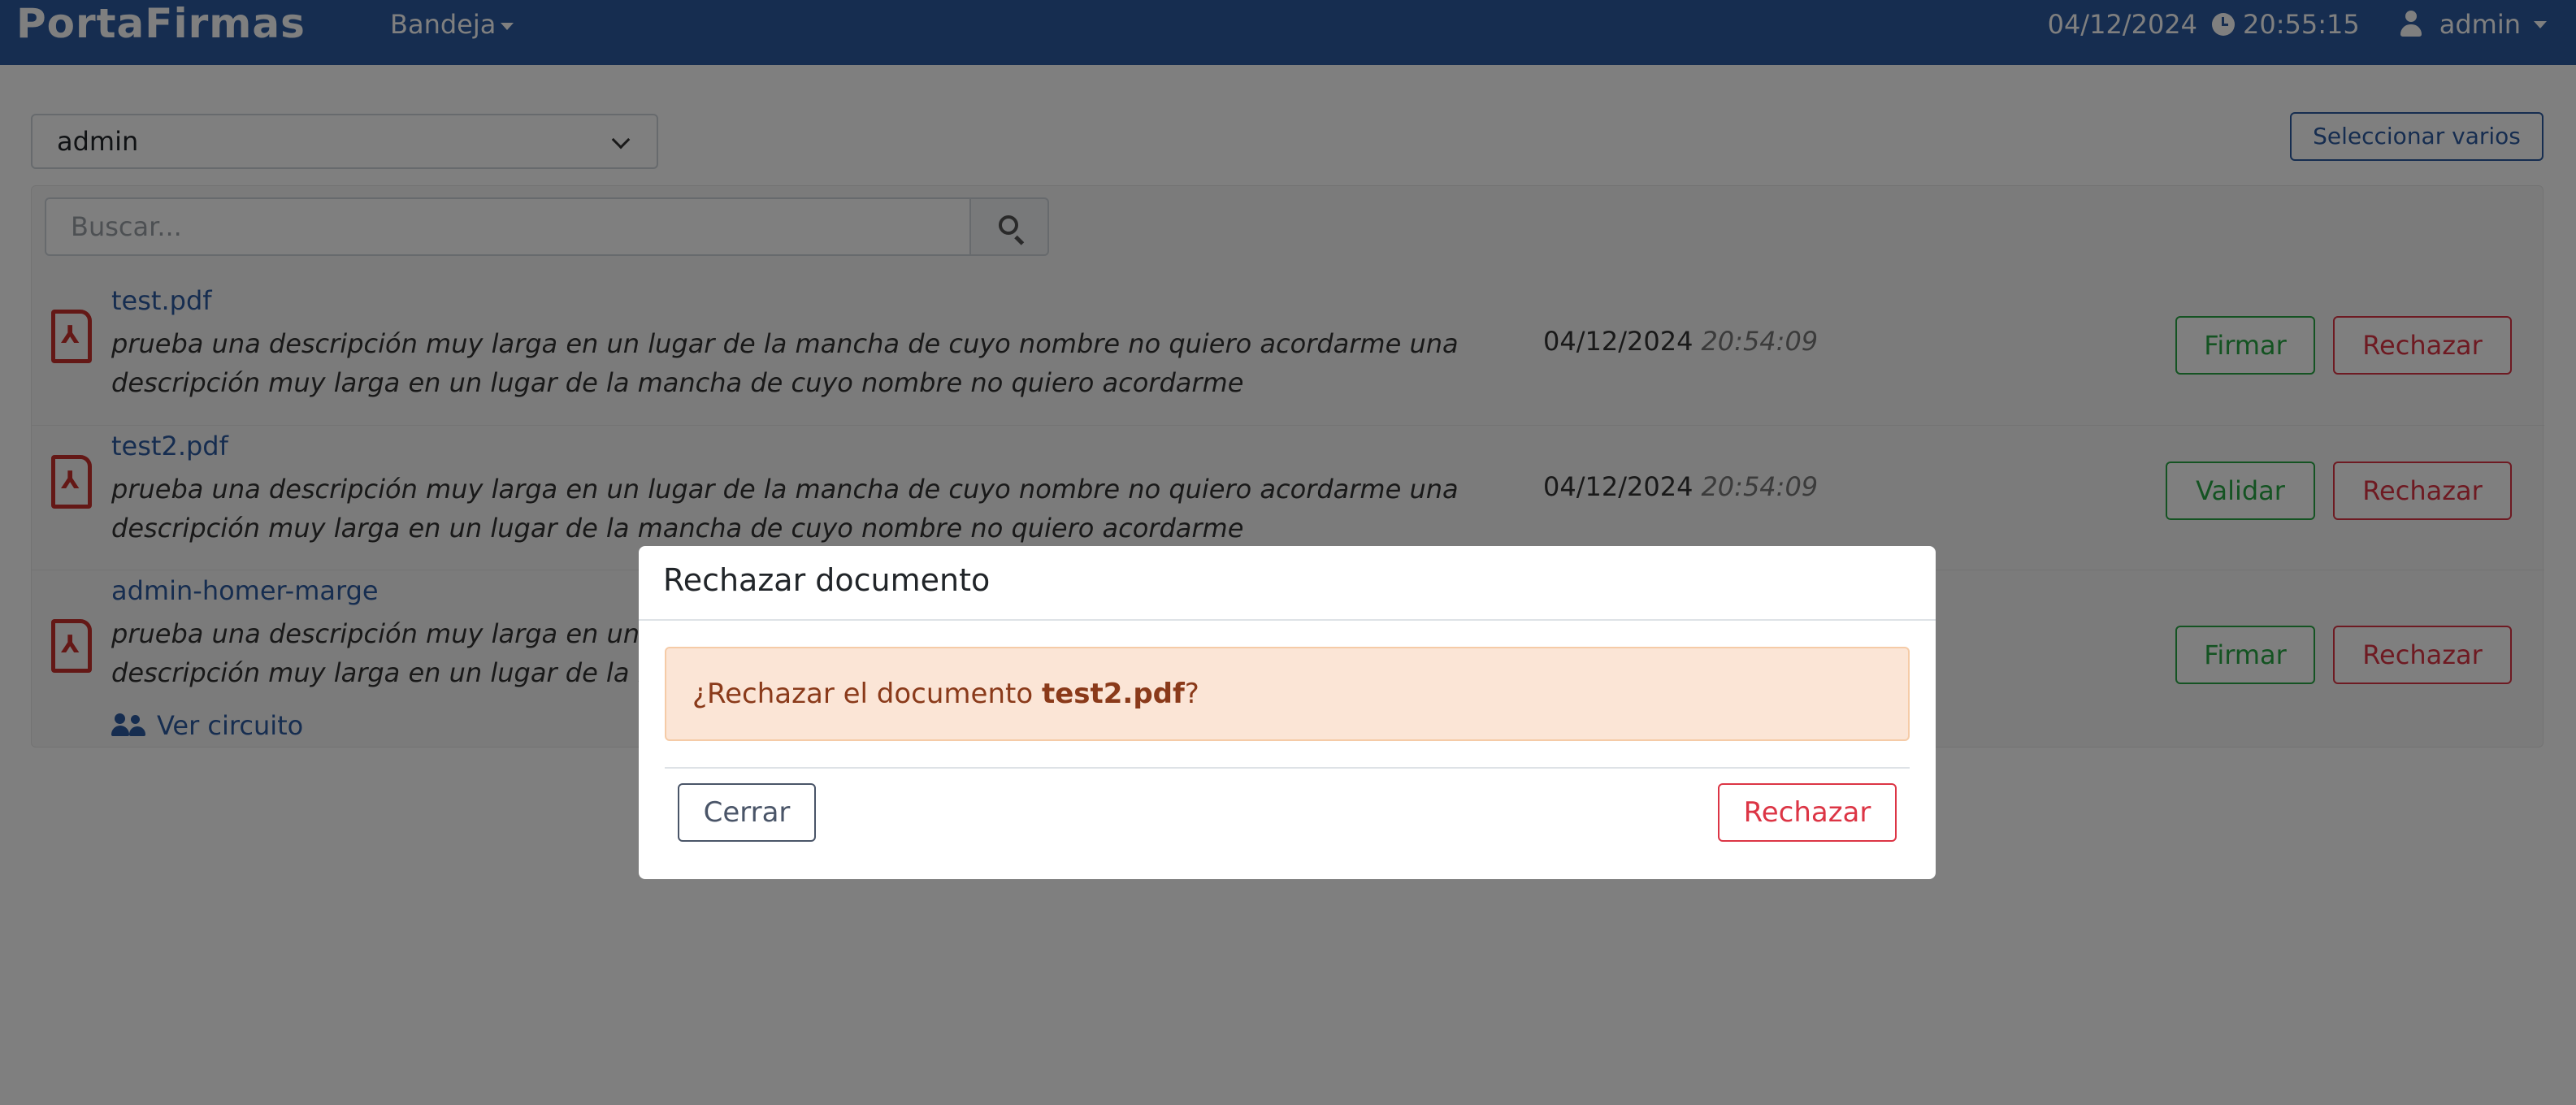  I want to click on reject-confirmation-alert: ¿Rechazar el documento test2.pdf?, so click(1287, 694).